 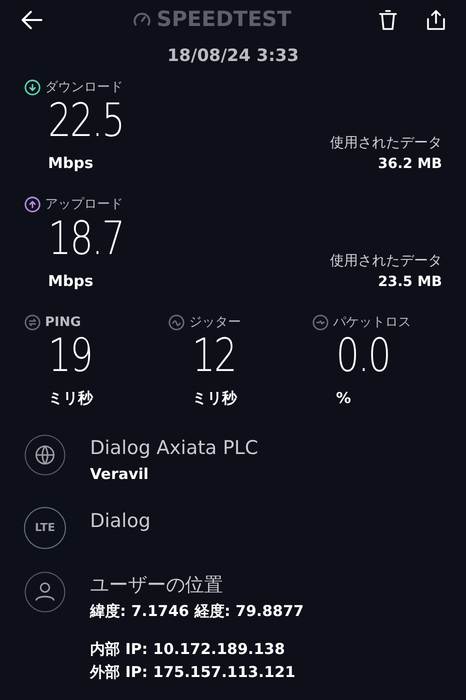 I want to click on packet-loss-icon, so click(x=320, y=322).